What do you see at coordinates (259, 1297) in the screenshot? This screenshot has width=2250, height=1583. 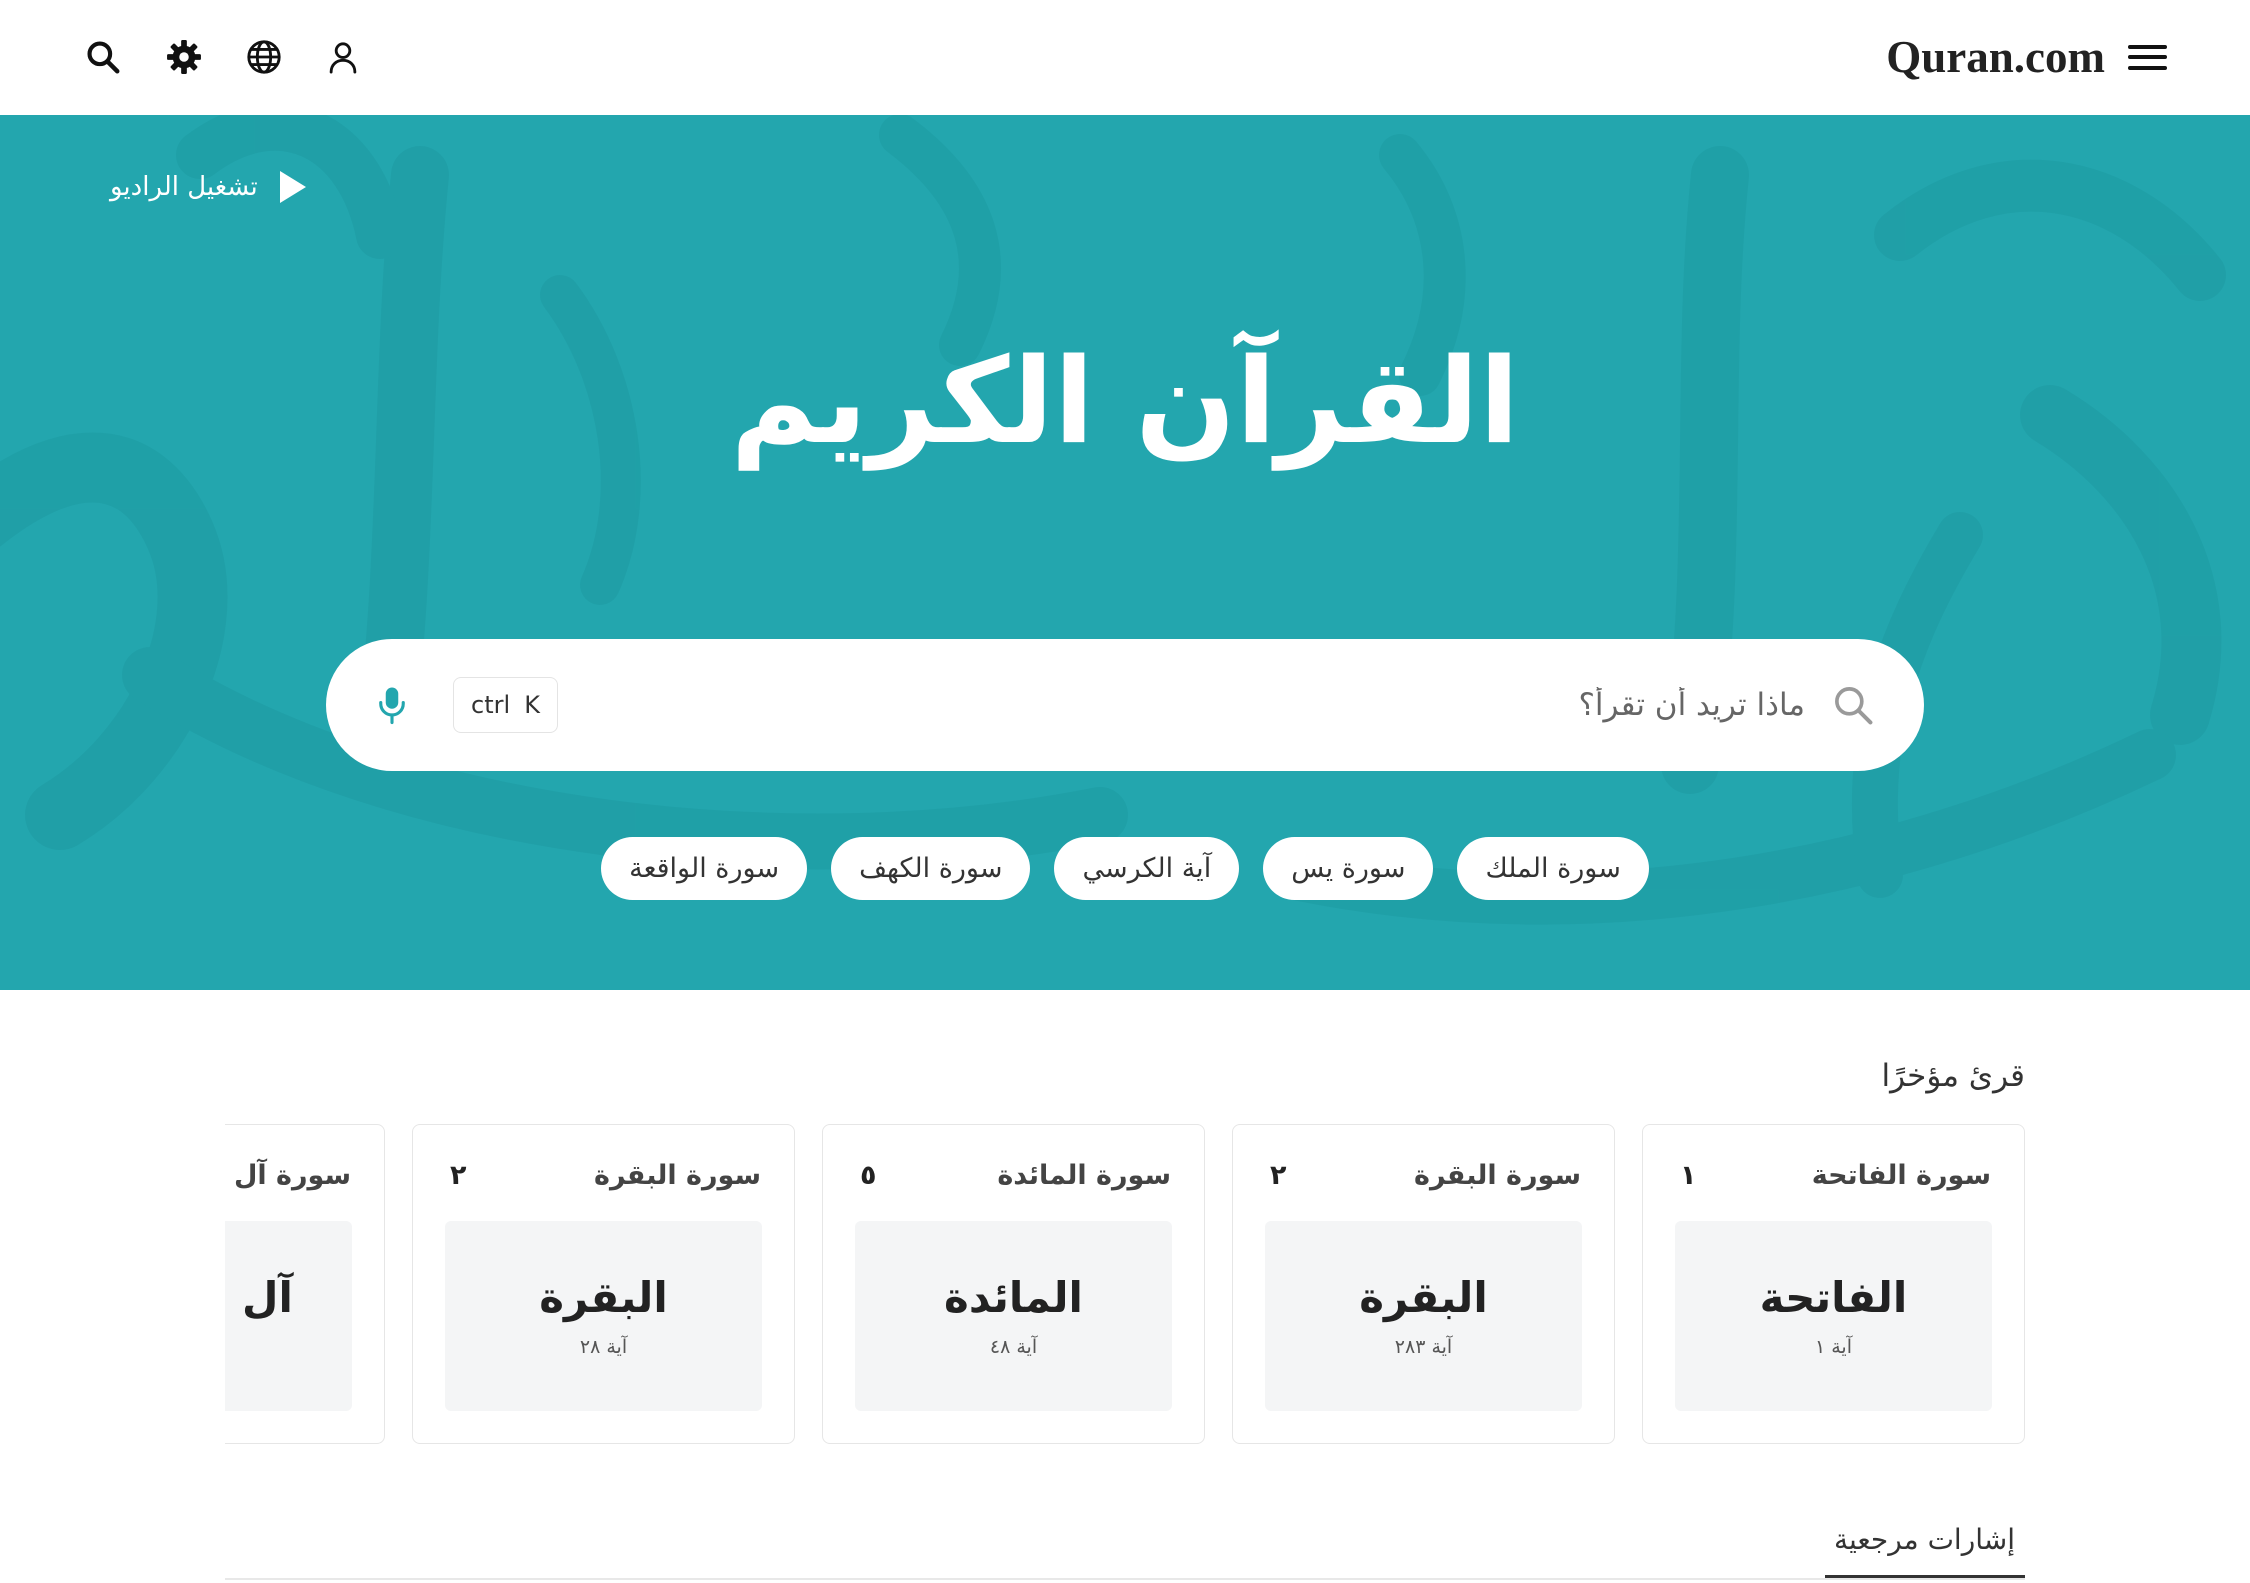 I see `surah-calligraphy: آل عمران` at bounding box center [259, 1297].